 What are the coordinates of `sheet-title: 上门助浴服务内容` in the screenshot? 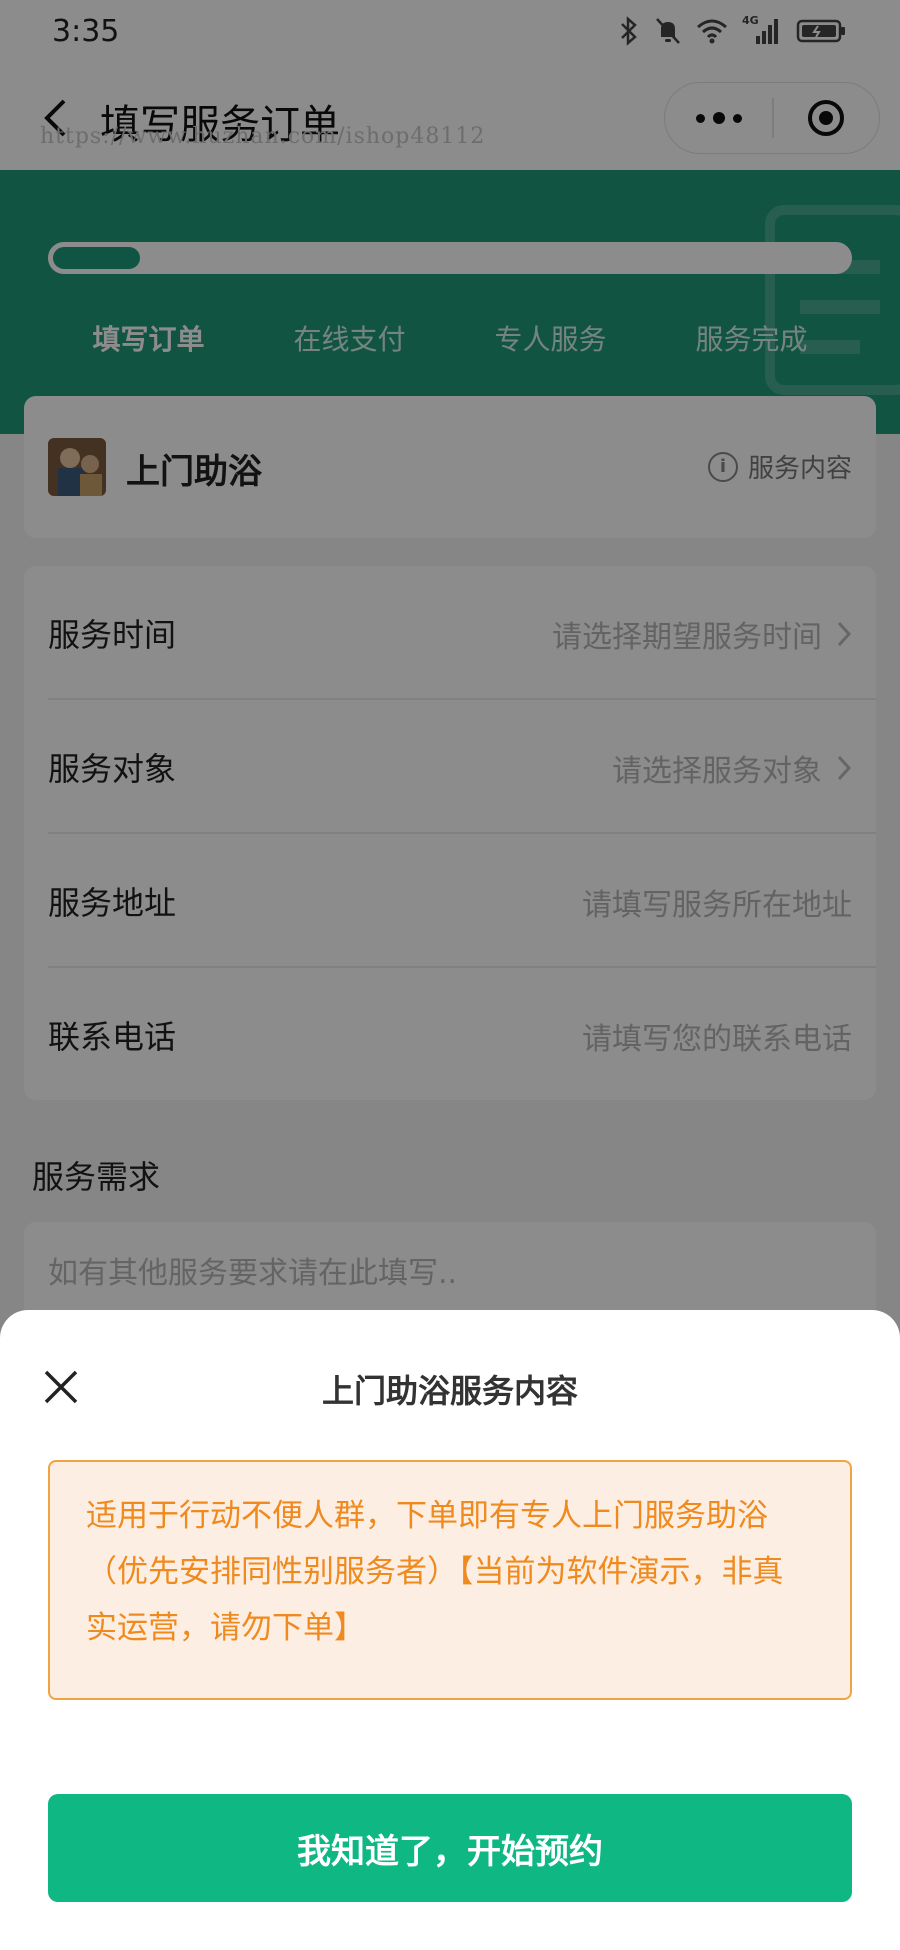 It's located at (449, 1391).